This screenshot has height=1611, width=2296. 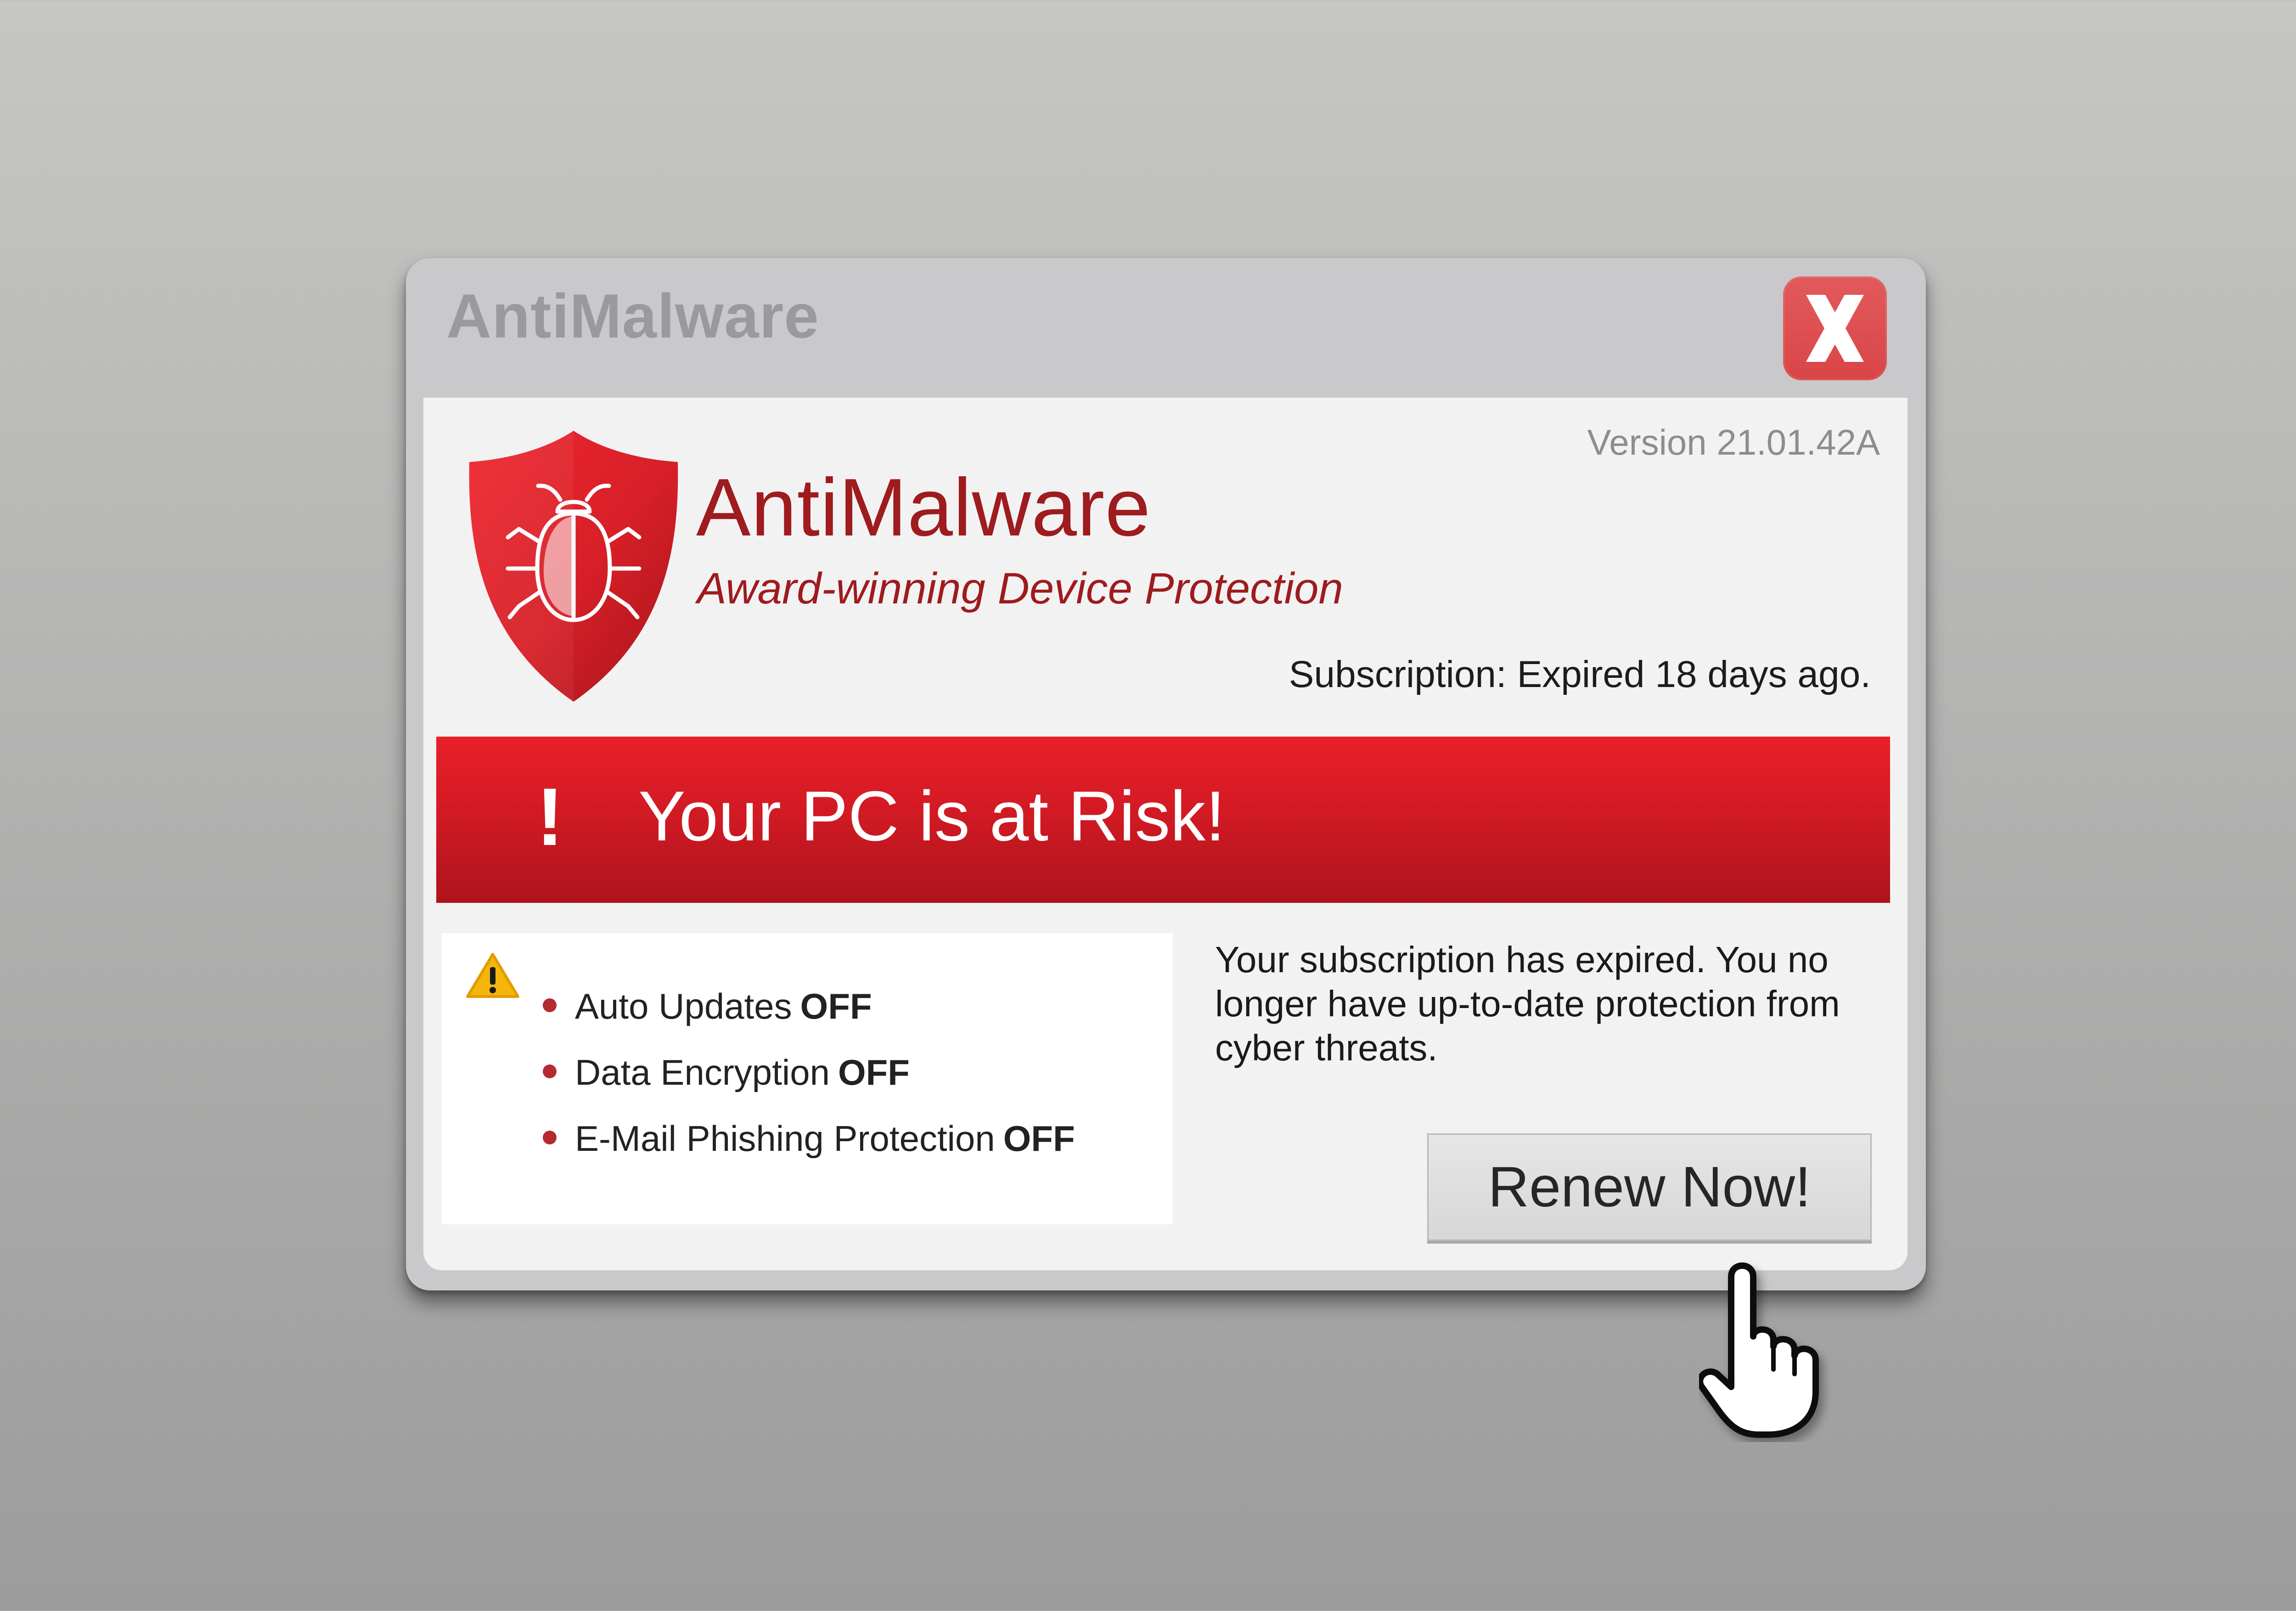 I want to click on version-label: Version 21.01.42A, so click(x=1733, y=442).